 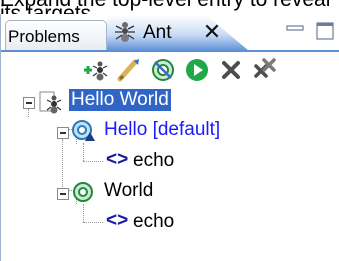 What do you see at coordinates (163, 70) in the screenshot?
I see `hide-internal-targets-icon` at bounding box center [163, 70].